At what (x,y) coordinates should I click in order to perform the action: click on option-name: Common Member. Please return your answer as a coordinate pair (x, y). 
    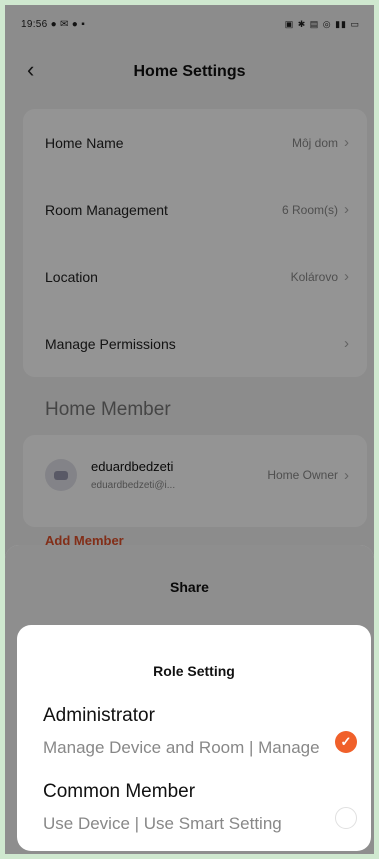
    Looking at the image, I should click on (119, 791).